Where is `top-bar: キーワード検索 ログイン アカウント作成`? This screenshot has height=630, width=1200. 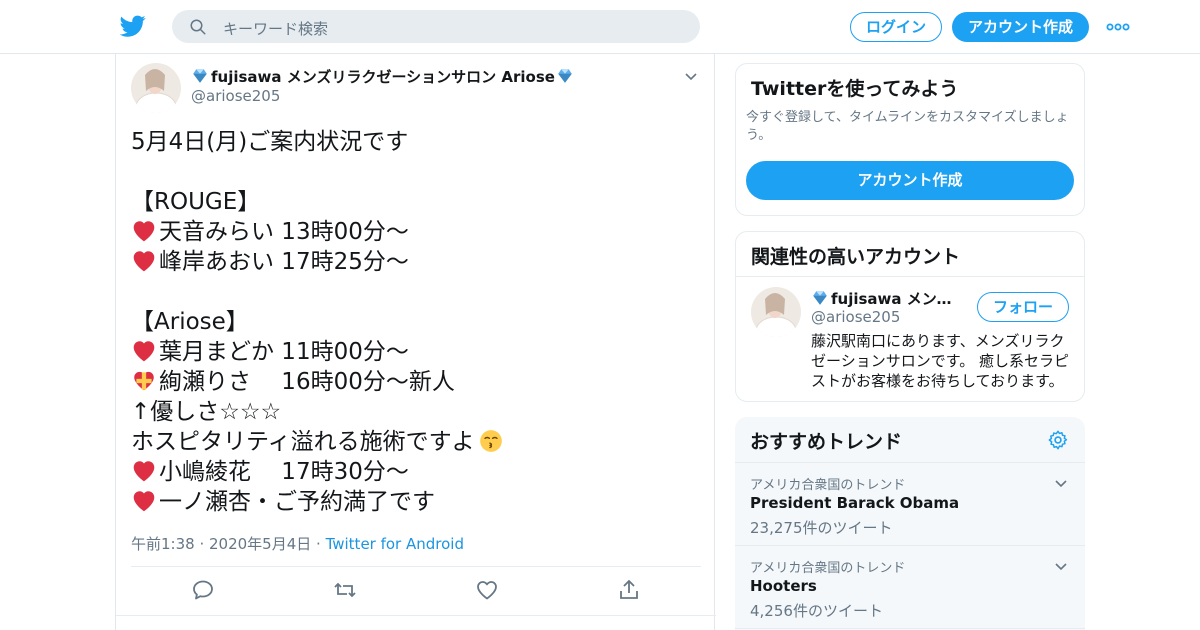
top-bar: キーワード検索 ログイン アカウント作成 is located at coordinates (600, 27).